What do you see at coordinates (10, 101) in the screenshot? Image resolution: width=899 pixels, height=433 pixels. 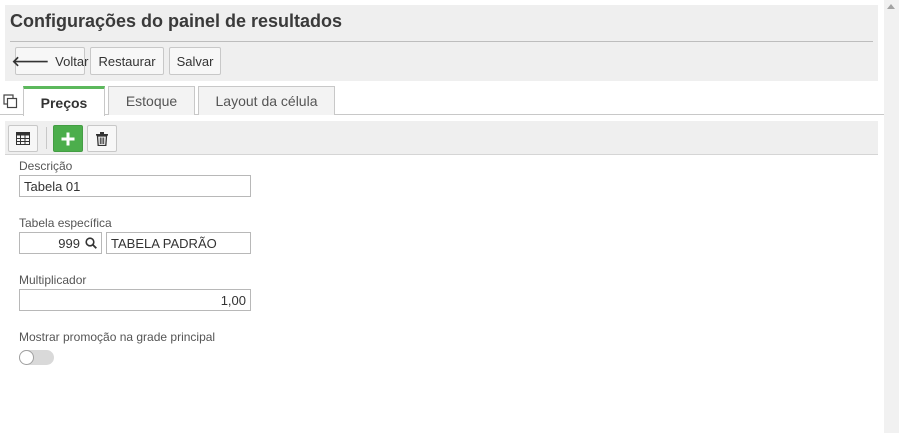 I see `copy-icon` at bounding box center [10, 101].